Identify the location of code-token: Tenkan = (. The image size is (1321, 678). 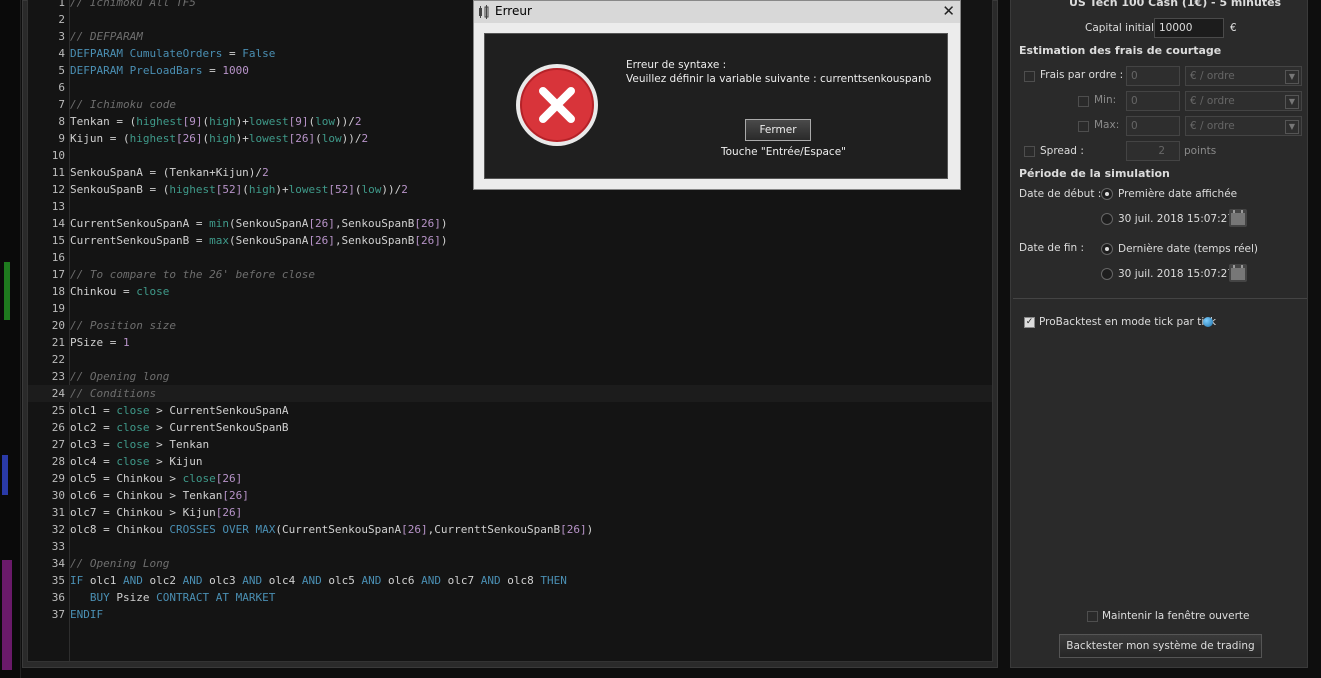
(103, 121).